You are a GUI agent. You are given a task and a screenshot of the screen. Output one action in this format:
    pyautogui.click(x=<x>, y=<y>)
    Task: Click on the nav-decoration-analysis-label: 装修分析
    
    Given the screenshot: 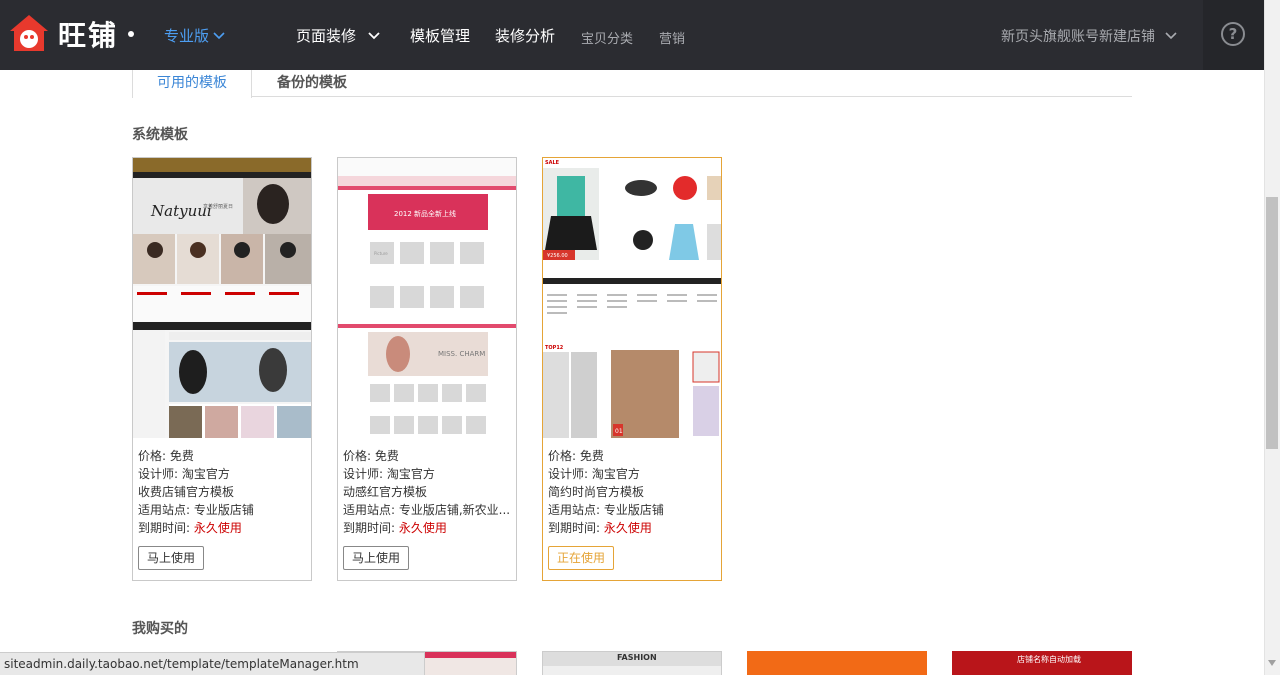 What is the action you would take?
    pyautogui.click(x=525, y=36)
    